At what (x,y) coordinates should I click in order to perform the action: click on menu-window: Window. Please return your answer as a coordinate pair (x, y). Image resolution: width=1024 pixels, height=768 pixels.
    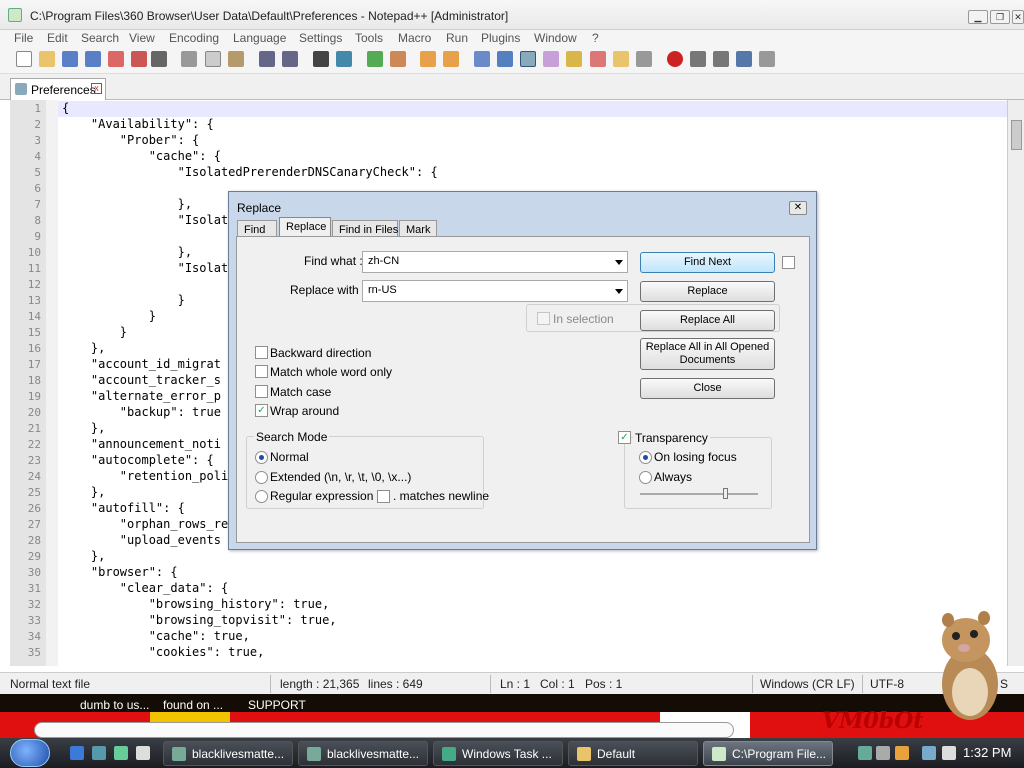
    Looking at the image, I should click on (555, 38).